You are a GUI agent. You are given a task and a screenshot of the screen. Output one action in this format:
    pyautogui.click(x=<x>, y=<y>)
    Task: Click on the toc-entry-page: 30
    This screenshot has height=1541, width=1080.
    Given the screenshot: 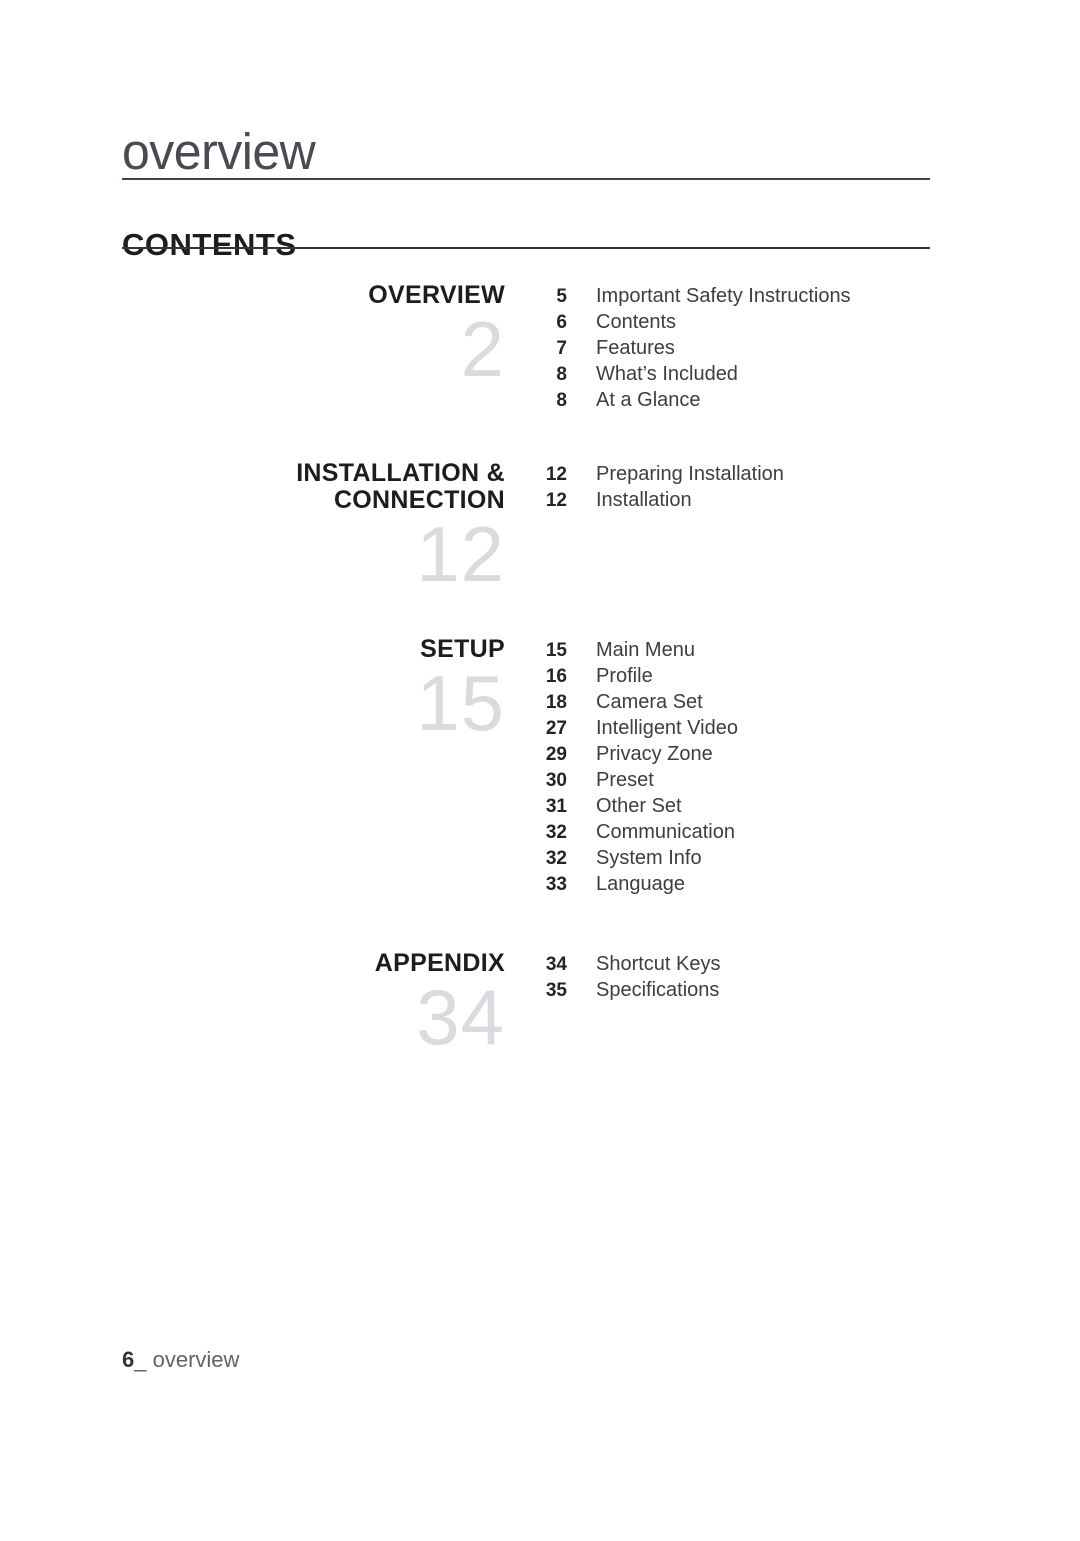 What is the action you would take?
    pyautogui.click(x=556, y=780)
    